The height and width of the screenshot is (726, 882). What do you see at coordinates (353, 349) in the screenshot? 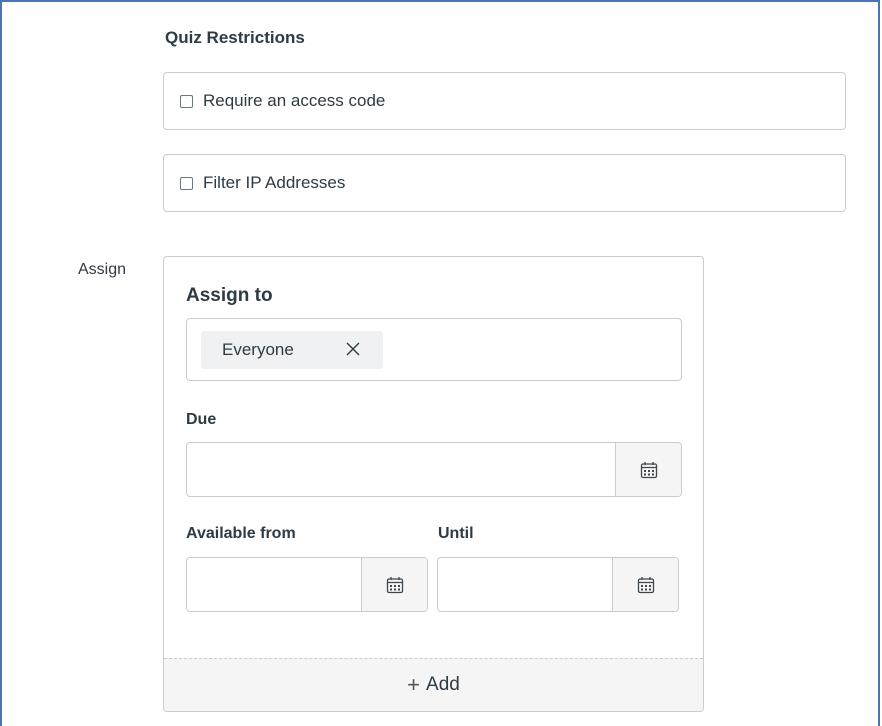
I see `x-icon` at bounding box center [353, 349].